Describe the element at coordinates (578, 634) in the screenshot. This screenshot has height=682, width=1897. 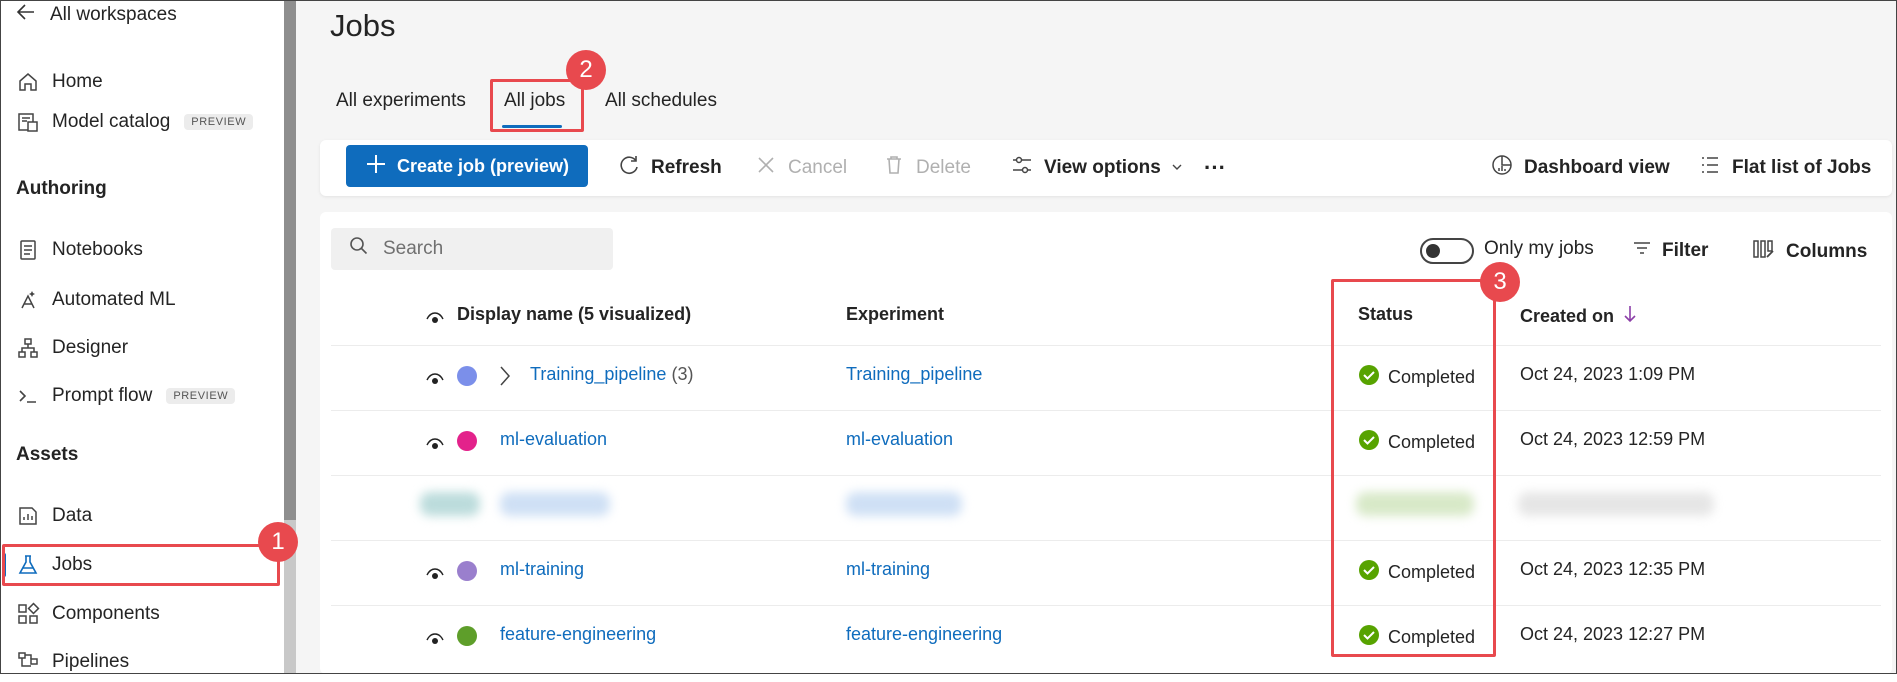
I see `job-name-link: feature-engineering` at that location.